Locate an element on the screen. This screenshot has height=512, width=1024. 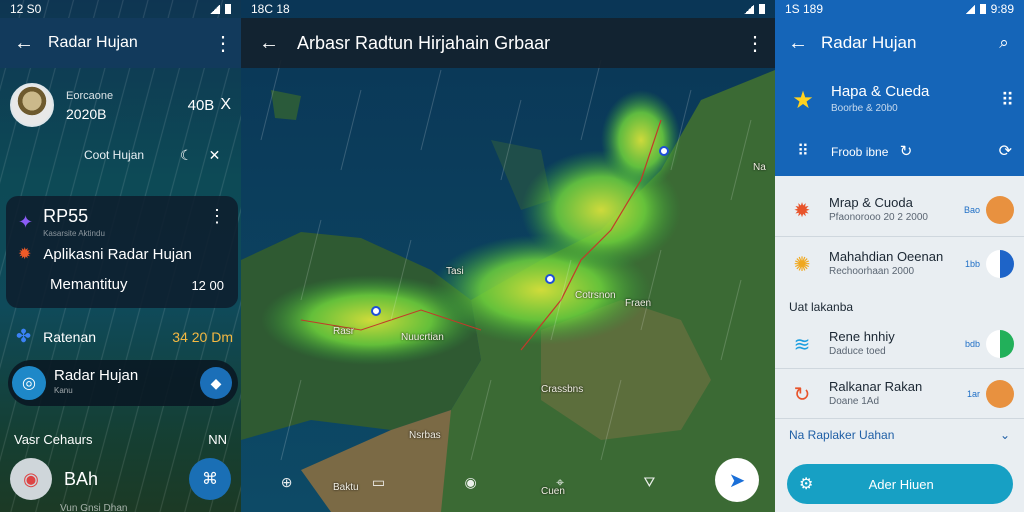
layers-icon: ▭ is located at coordinates (378, 487).